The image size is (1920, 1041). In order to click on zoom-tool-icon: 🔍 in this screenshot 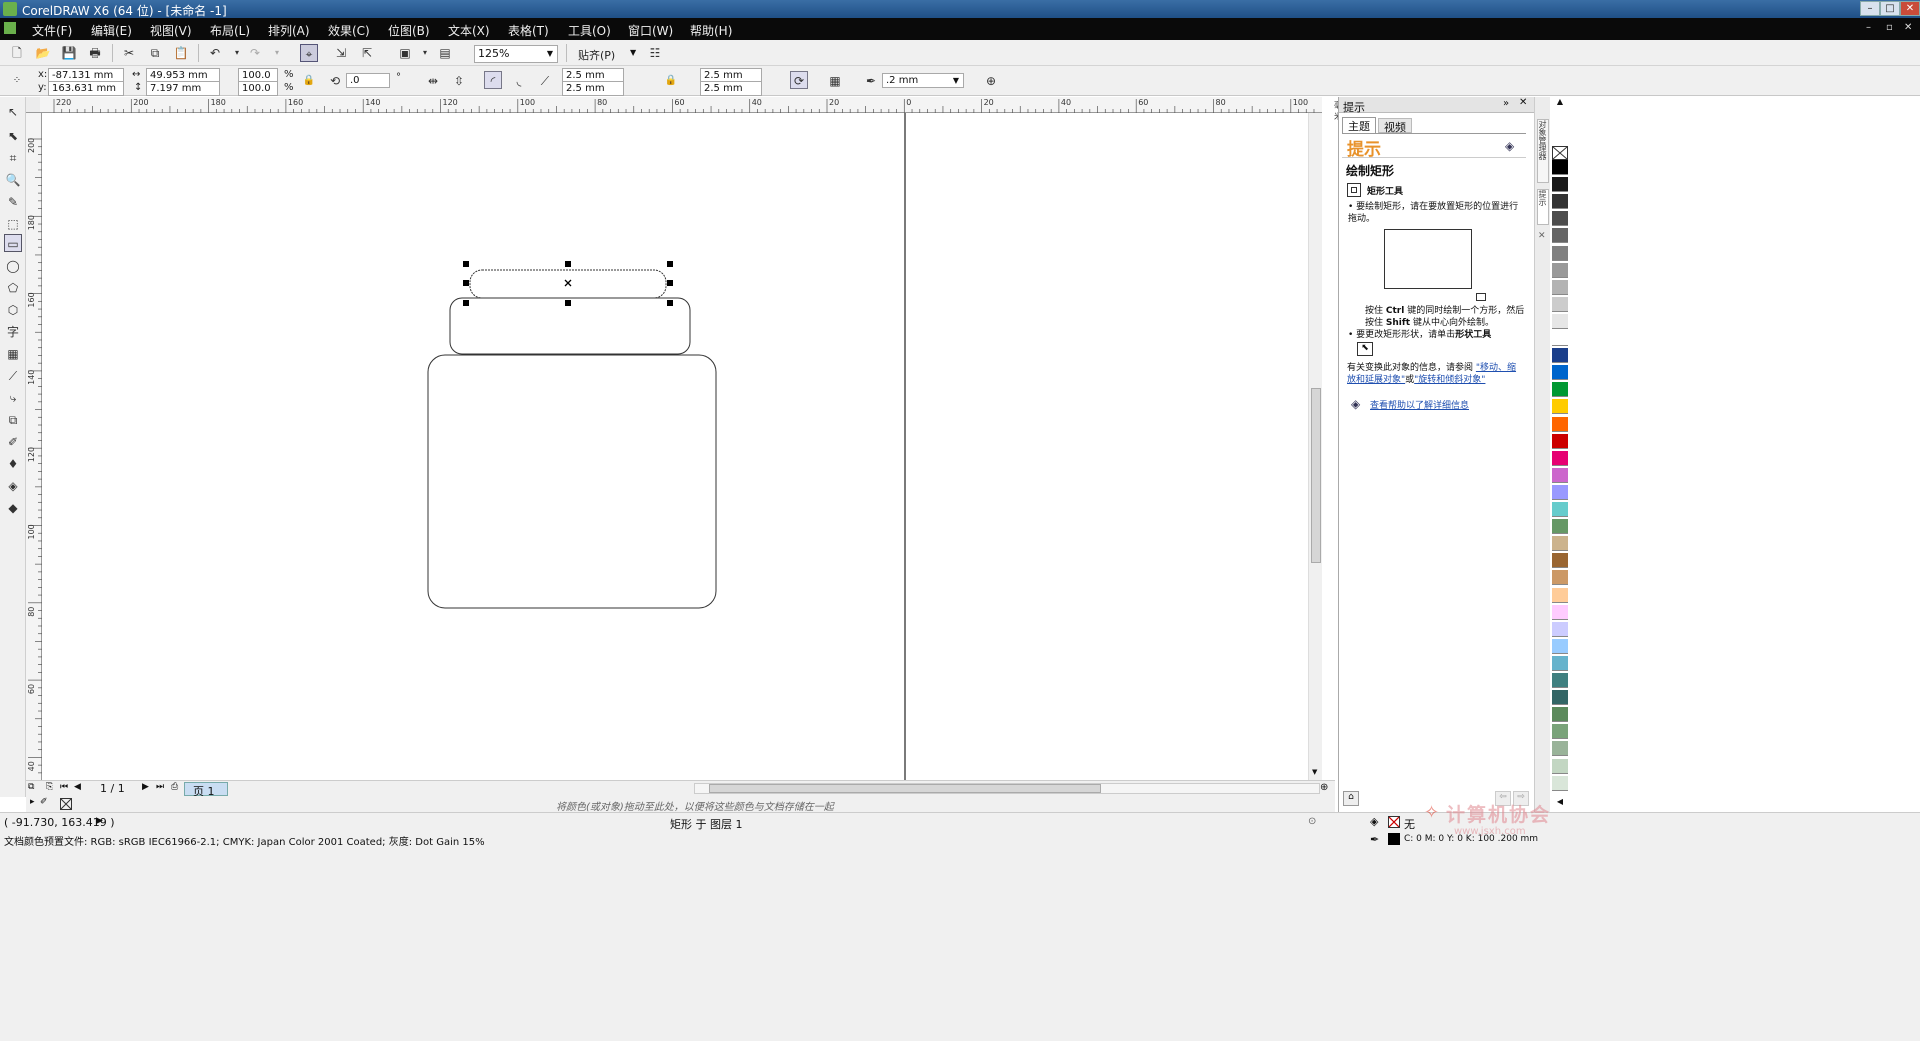, I will do `click(13, 180)`.